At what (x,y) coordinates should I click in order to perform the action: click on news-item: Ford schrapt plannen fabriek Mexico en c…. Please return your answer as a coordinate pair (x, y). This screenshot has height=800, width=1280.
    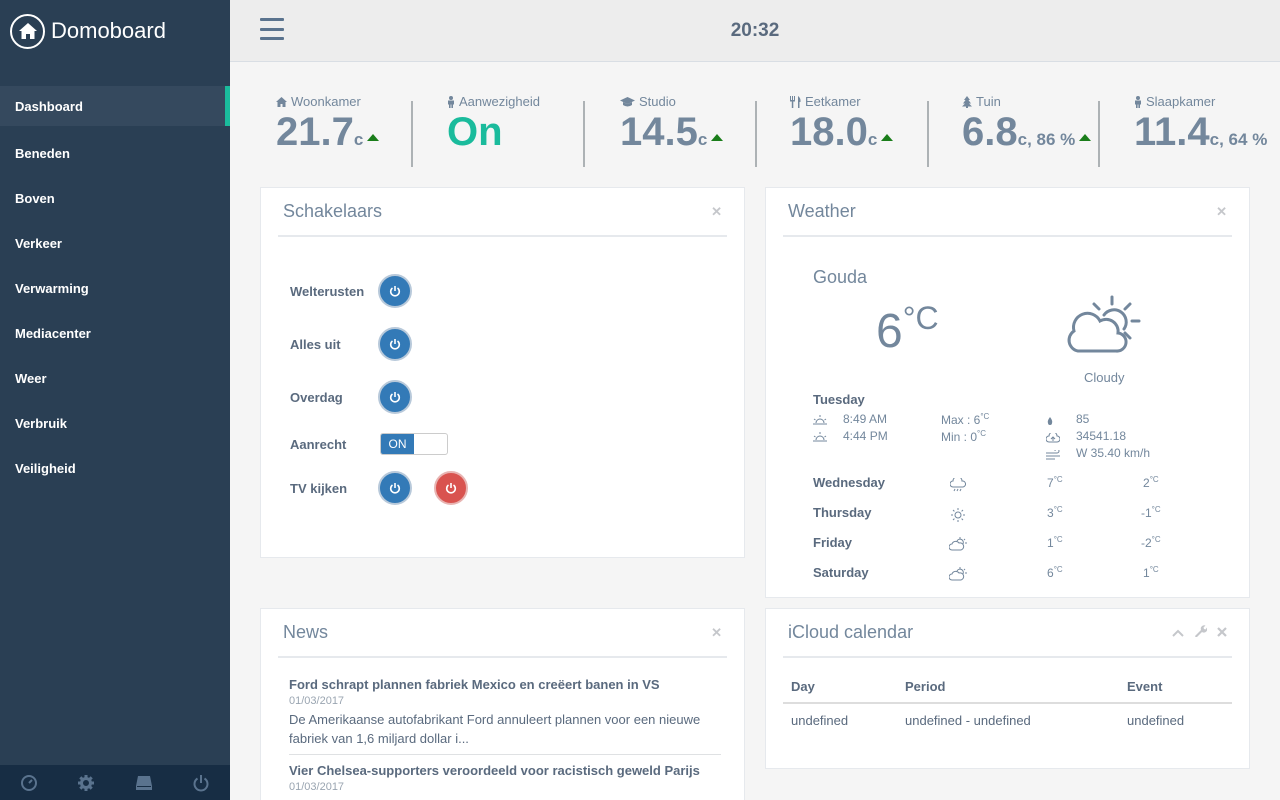
    Looking at the image, I should click on (505, 712).